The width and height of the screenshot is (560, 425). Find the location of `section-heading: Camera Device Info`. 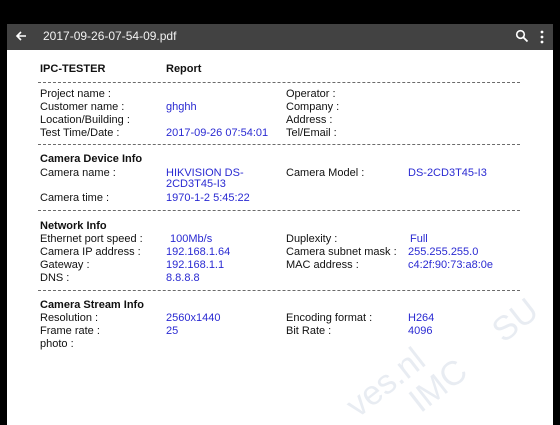

section-heading: Camera Device Info is located at coordinates (279, 160).